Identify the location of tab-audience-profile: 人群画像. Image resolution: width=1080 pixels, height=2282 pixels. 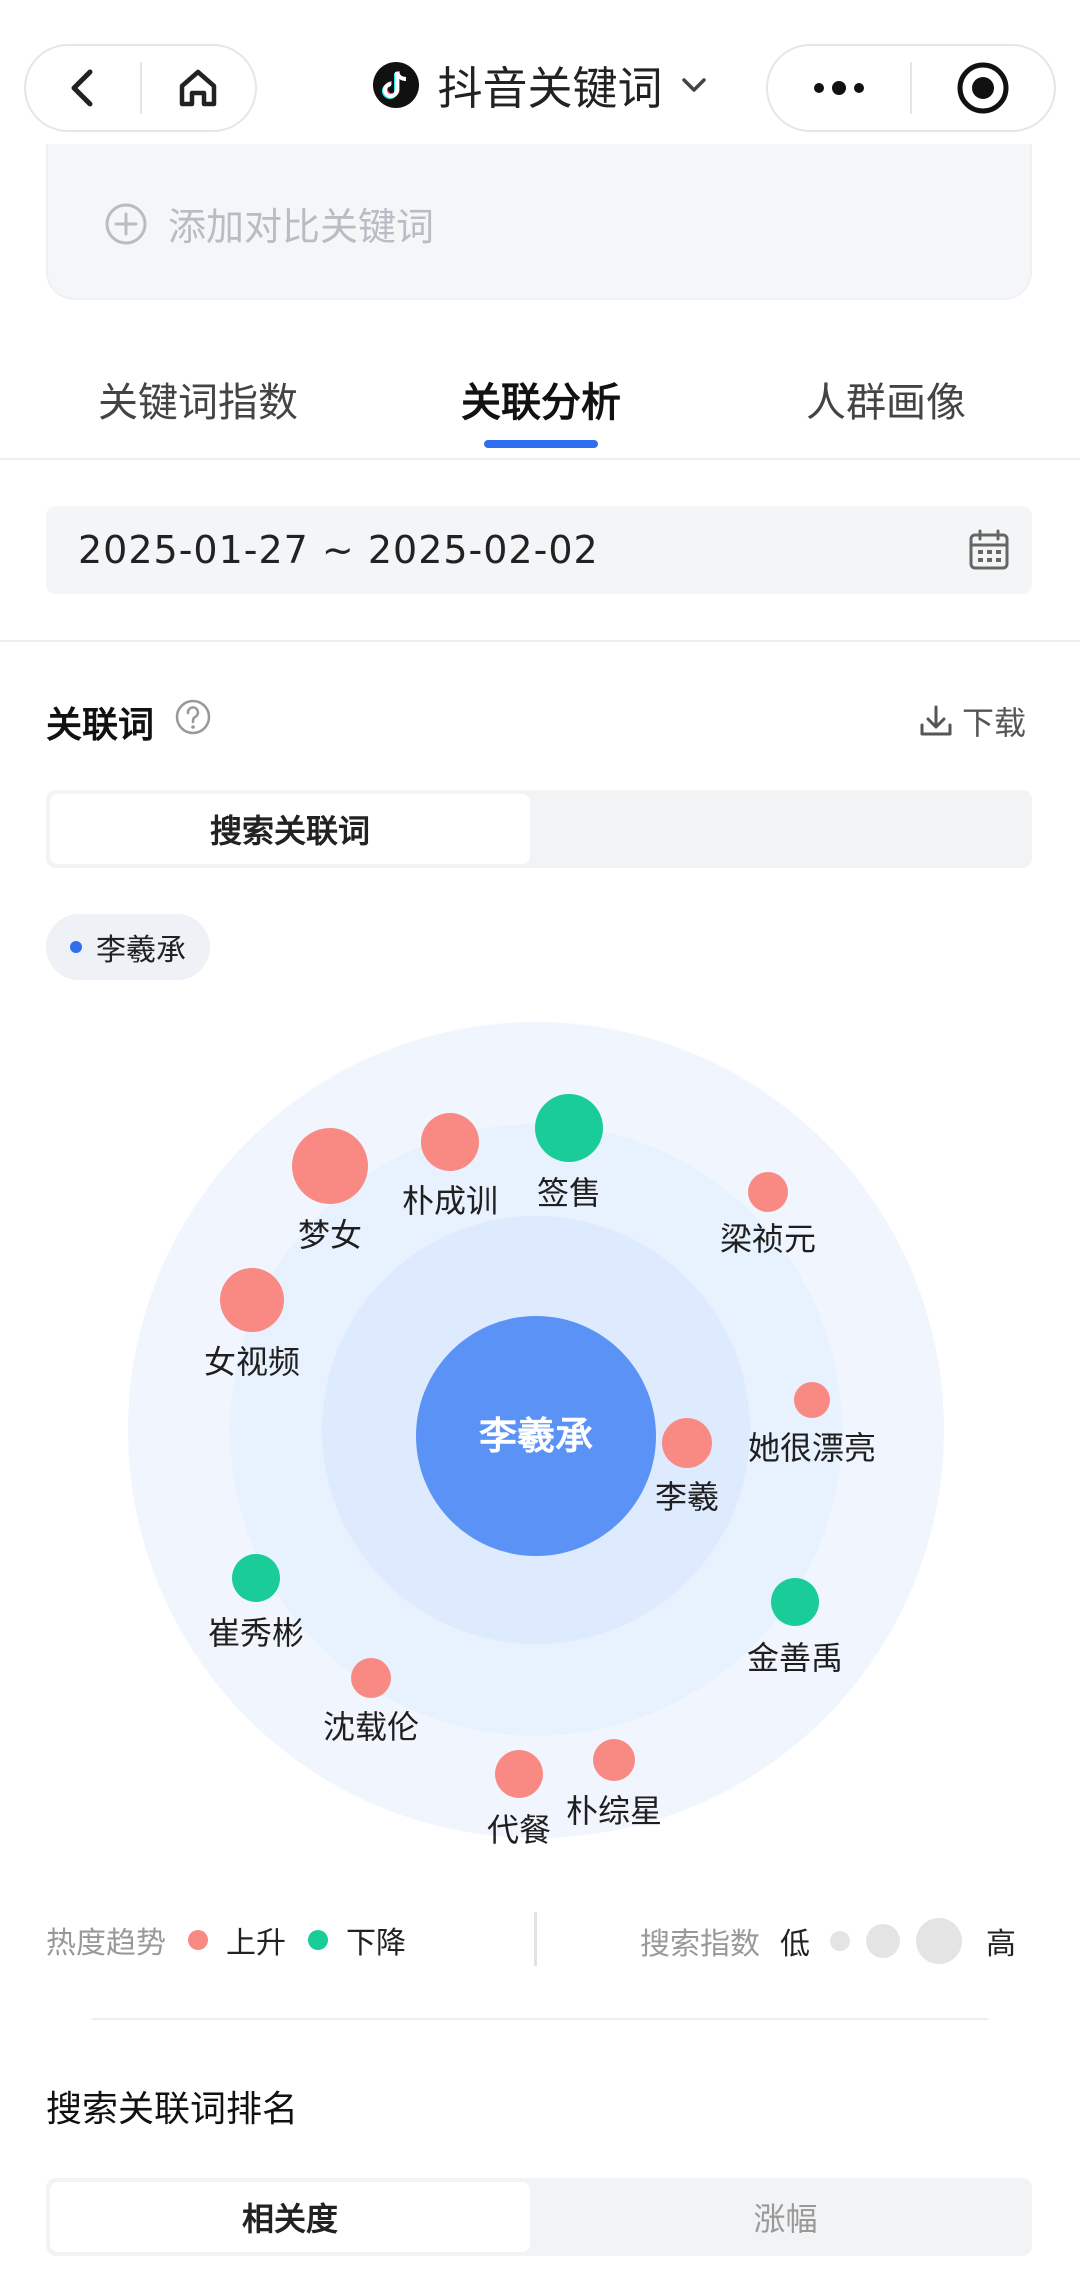
(886, 399).